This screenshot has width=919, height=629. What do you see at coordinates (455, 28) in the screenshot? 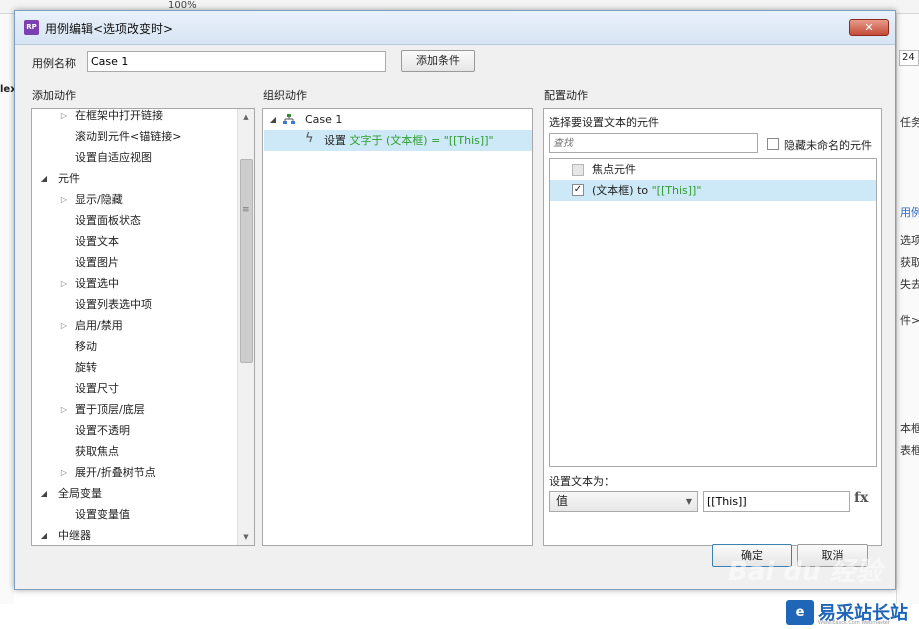
I see `dialog-titlebar: RP 用例编辑<选项改变时> ✕` at bounding box center [455, 28].